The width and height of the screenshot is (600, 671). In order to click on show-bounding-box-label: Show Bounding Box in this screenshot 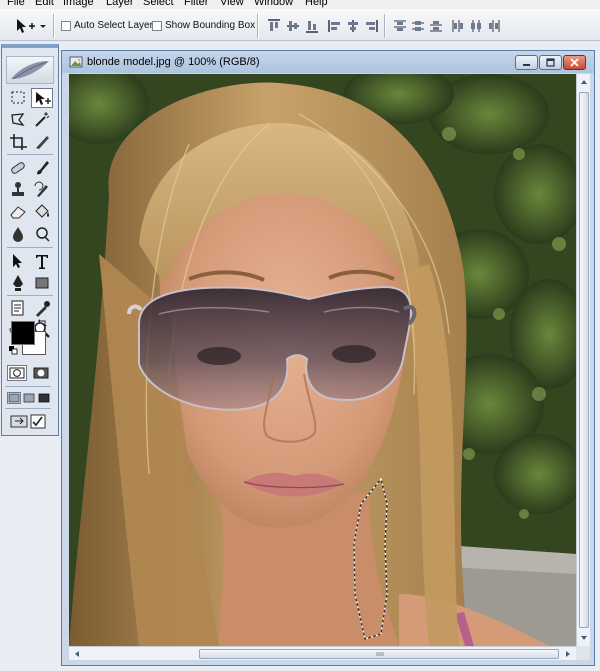, I will do `click(210, 25)`.